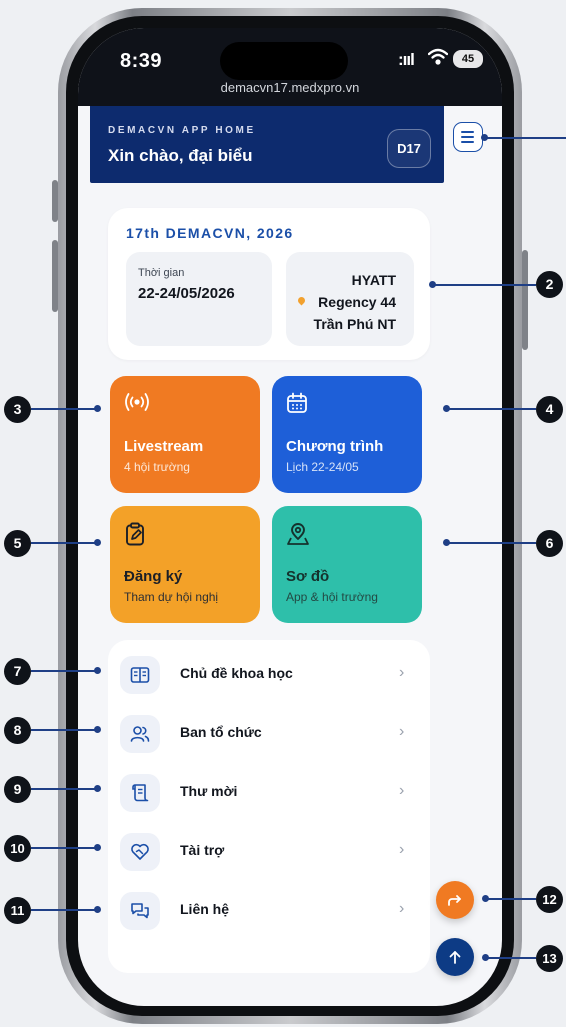  I want to click on list-item-science-topics: Chủ đề khoa học ›, so click(269, 675).